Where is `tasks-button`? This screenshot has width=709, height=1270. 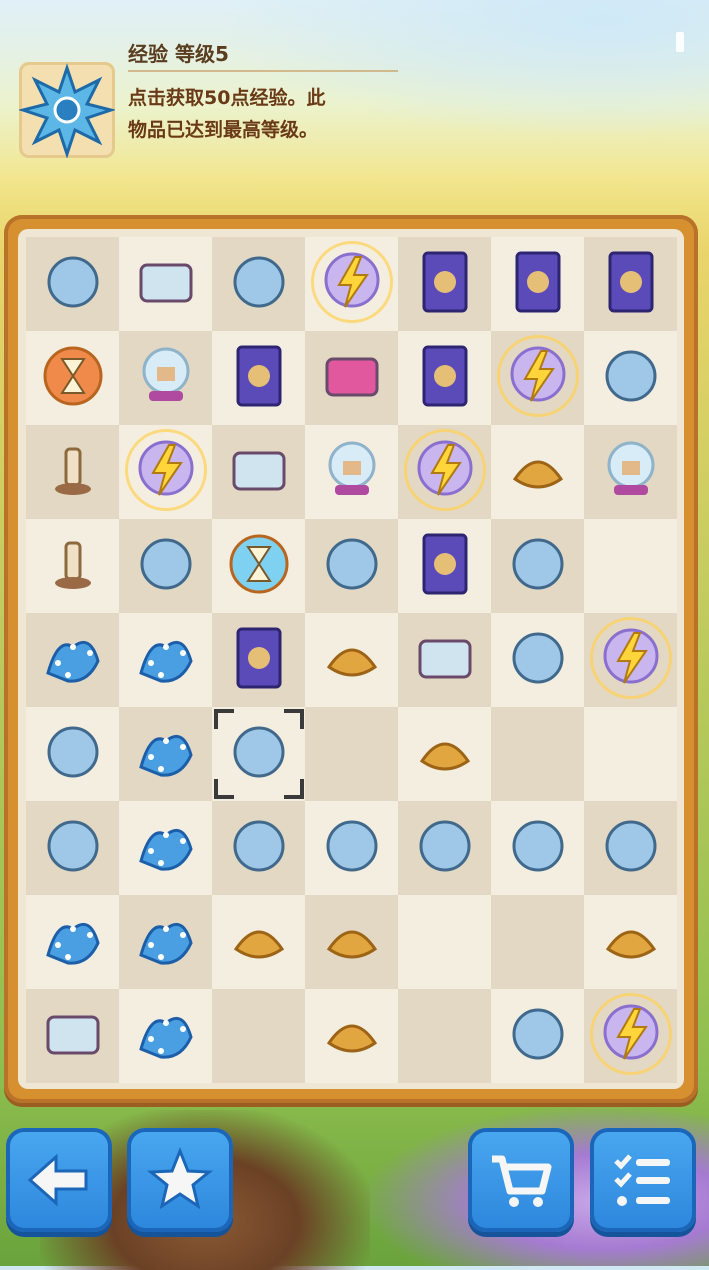
tasks-button is located at coordinates (643, 1180).